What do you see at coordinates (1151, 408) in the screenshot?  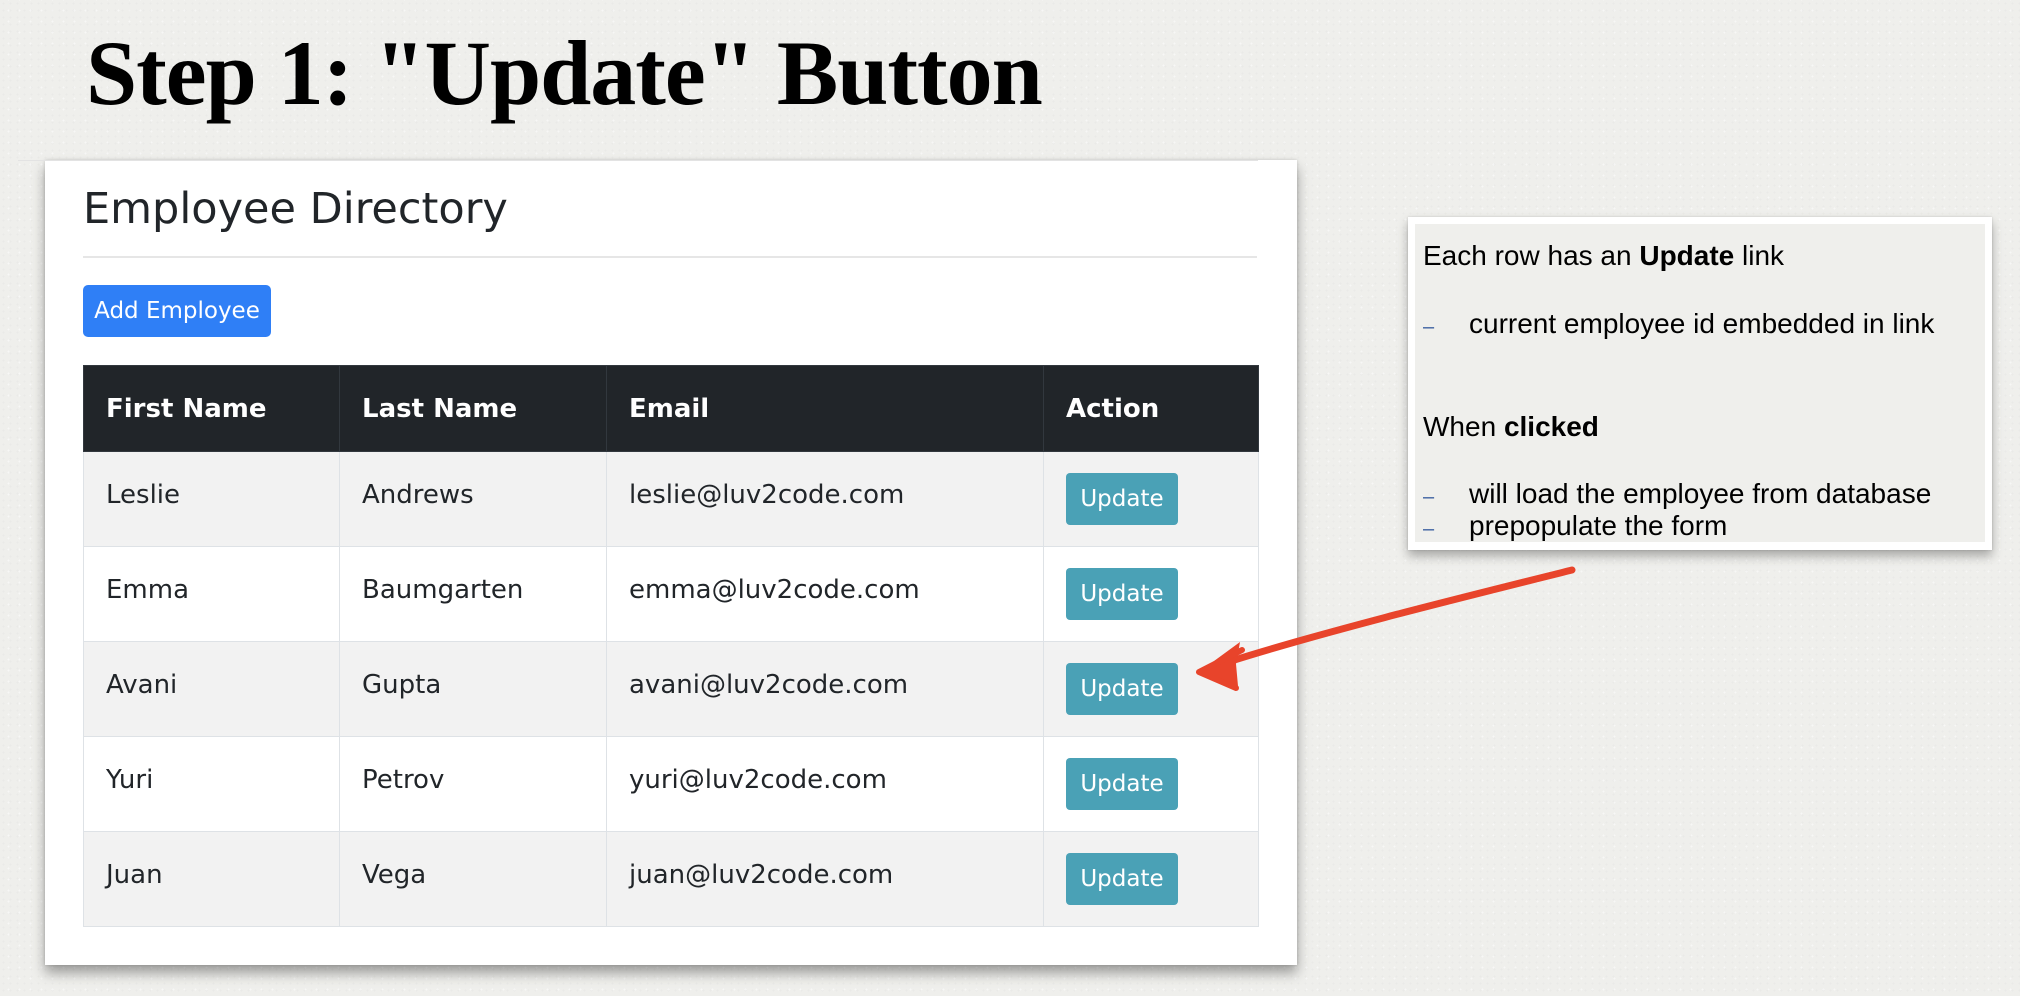 I see `column-header-action: Action` at bounding box center [1151, 408].